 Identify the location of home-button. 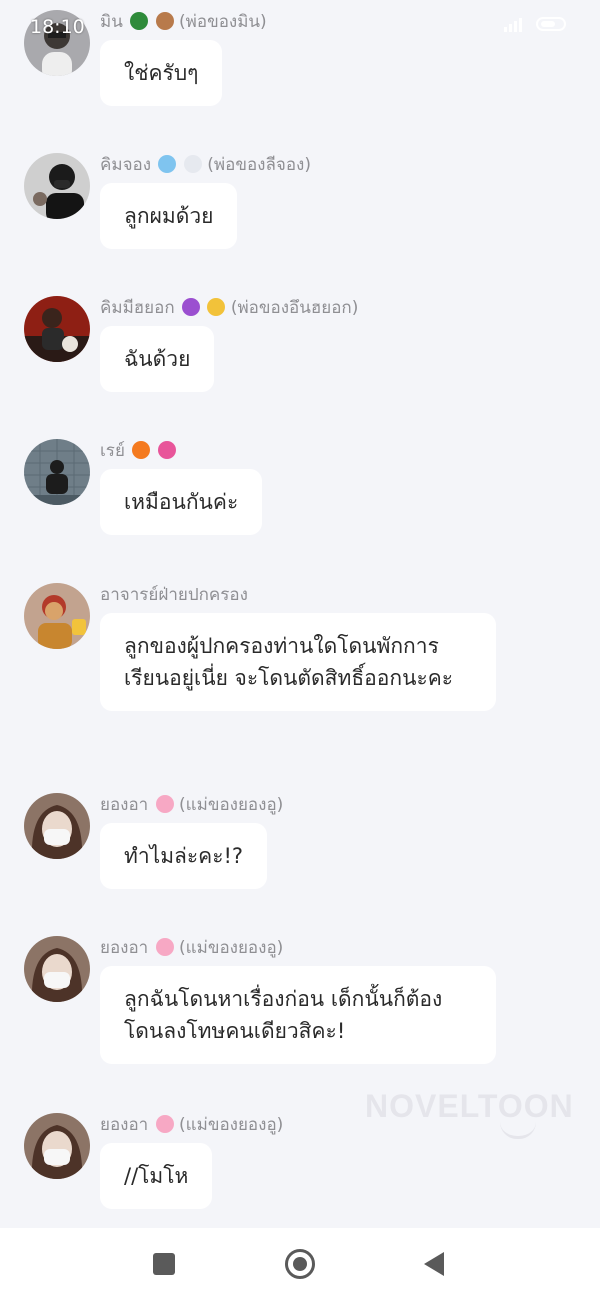
(300, 1264).